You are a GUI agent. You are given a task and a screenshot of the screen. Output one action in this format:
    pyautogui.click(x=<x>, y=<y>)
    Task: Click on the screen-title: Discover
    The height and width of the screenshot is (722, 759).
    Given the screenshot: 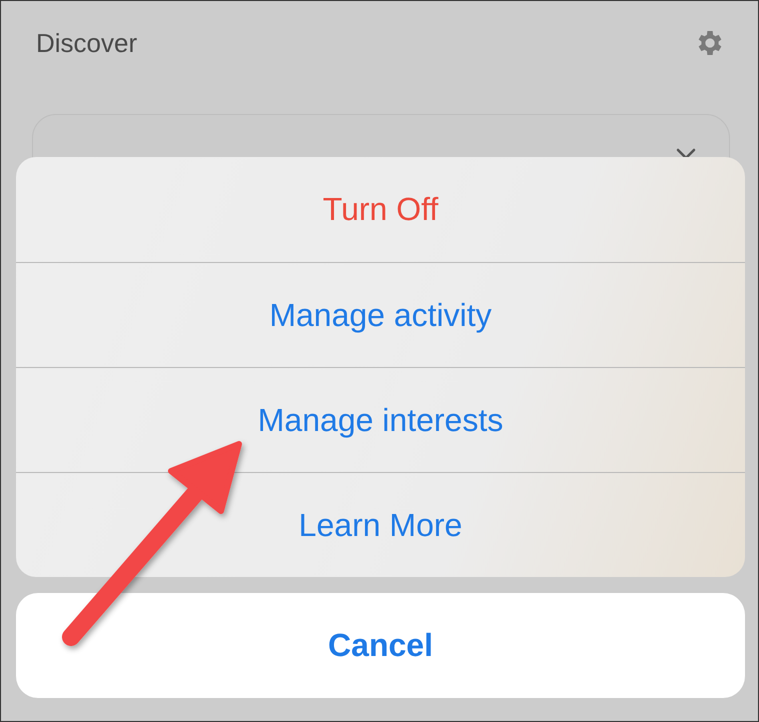 What is the action you would take?
    pyautogui.click(x=87, y=43)
    